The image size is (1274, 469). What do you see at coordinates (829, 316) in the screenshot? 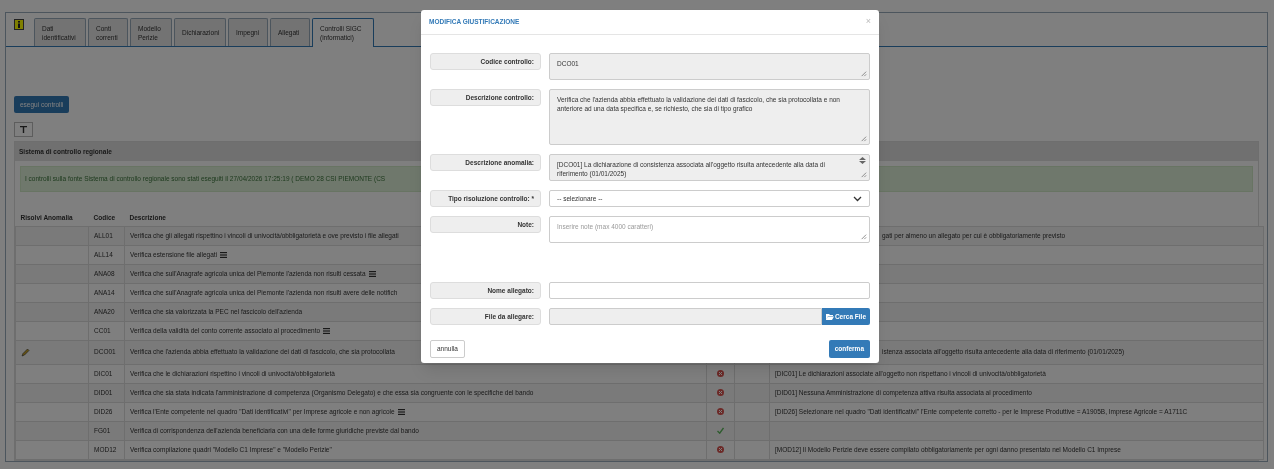
I see `folder-icon` at bounding box center [829, 316].